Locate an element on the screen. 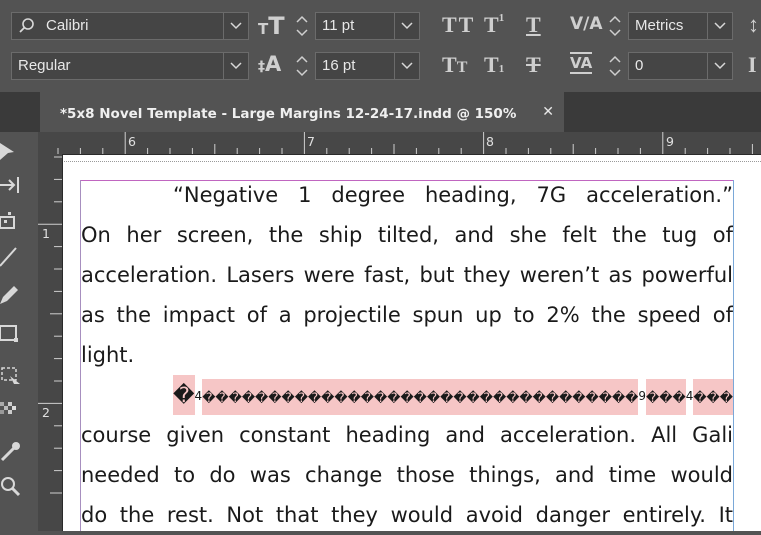 The height and width of the screenshot is (535, 761). kerning-value: Metrics is located at coordinates (659, 25).